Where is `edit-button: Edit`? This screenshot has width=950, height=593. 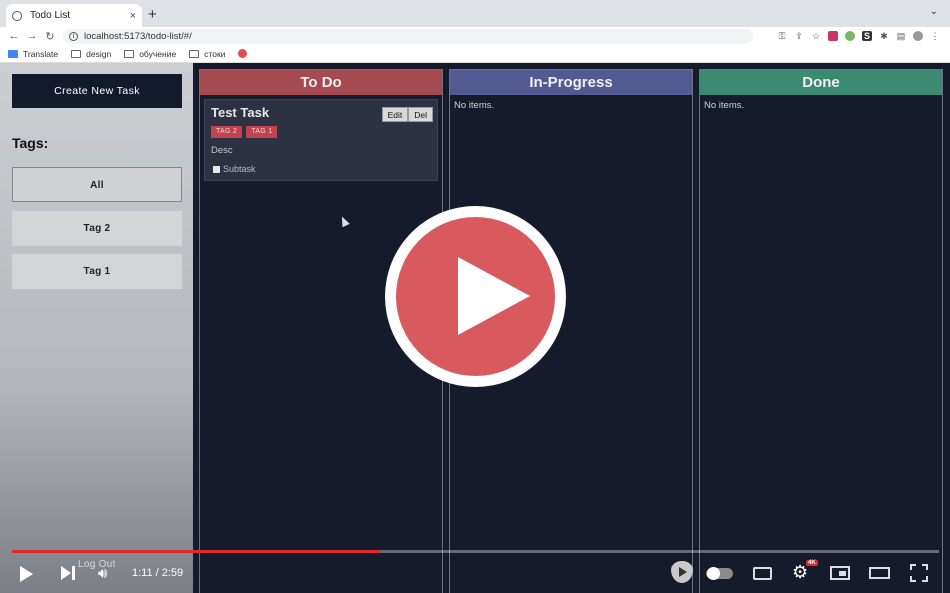
edit-button: Edit is located at coordinates (395, 114).